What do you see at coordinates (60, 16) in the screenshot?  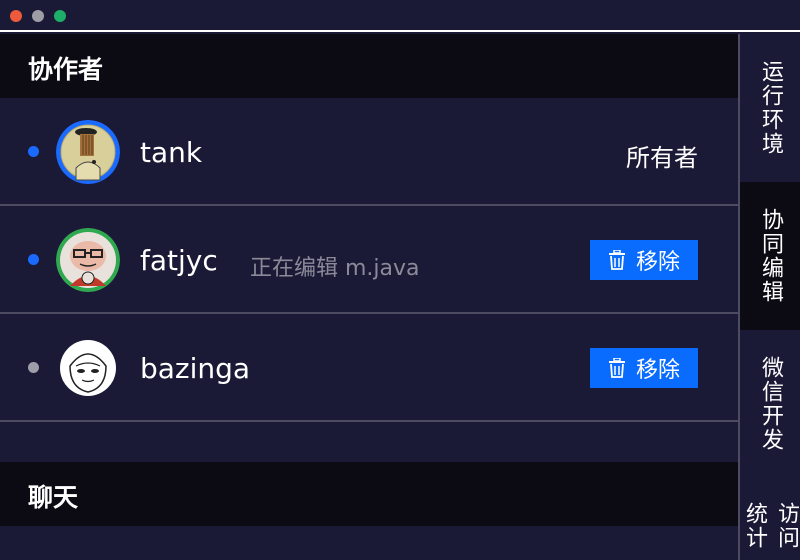 I see `maximize-window-button` at bounding box center [60, 16].